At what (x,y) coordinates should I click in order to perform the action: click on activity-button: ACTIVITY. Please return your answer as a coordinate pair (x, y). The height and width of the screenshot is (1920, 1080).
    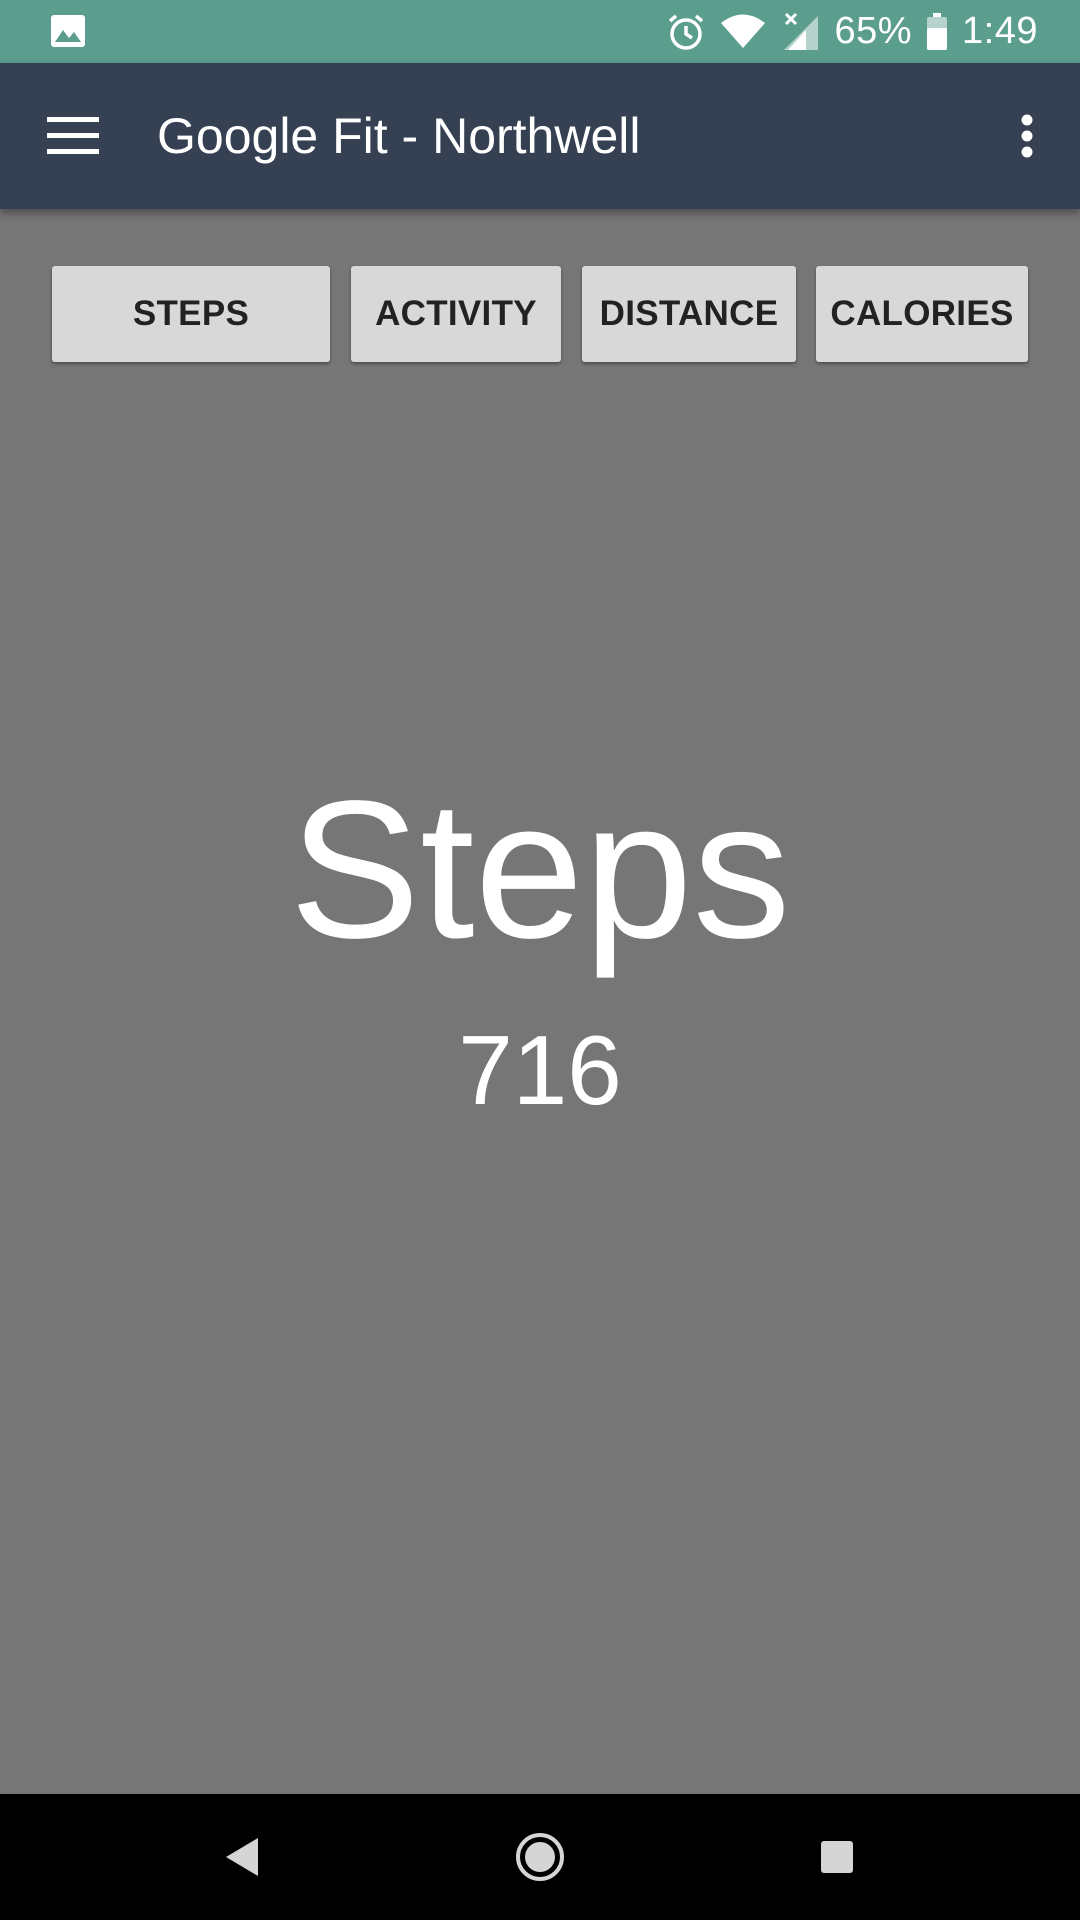
    Looking at the image, I should click on (456, 314).